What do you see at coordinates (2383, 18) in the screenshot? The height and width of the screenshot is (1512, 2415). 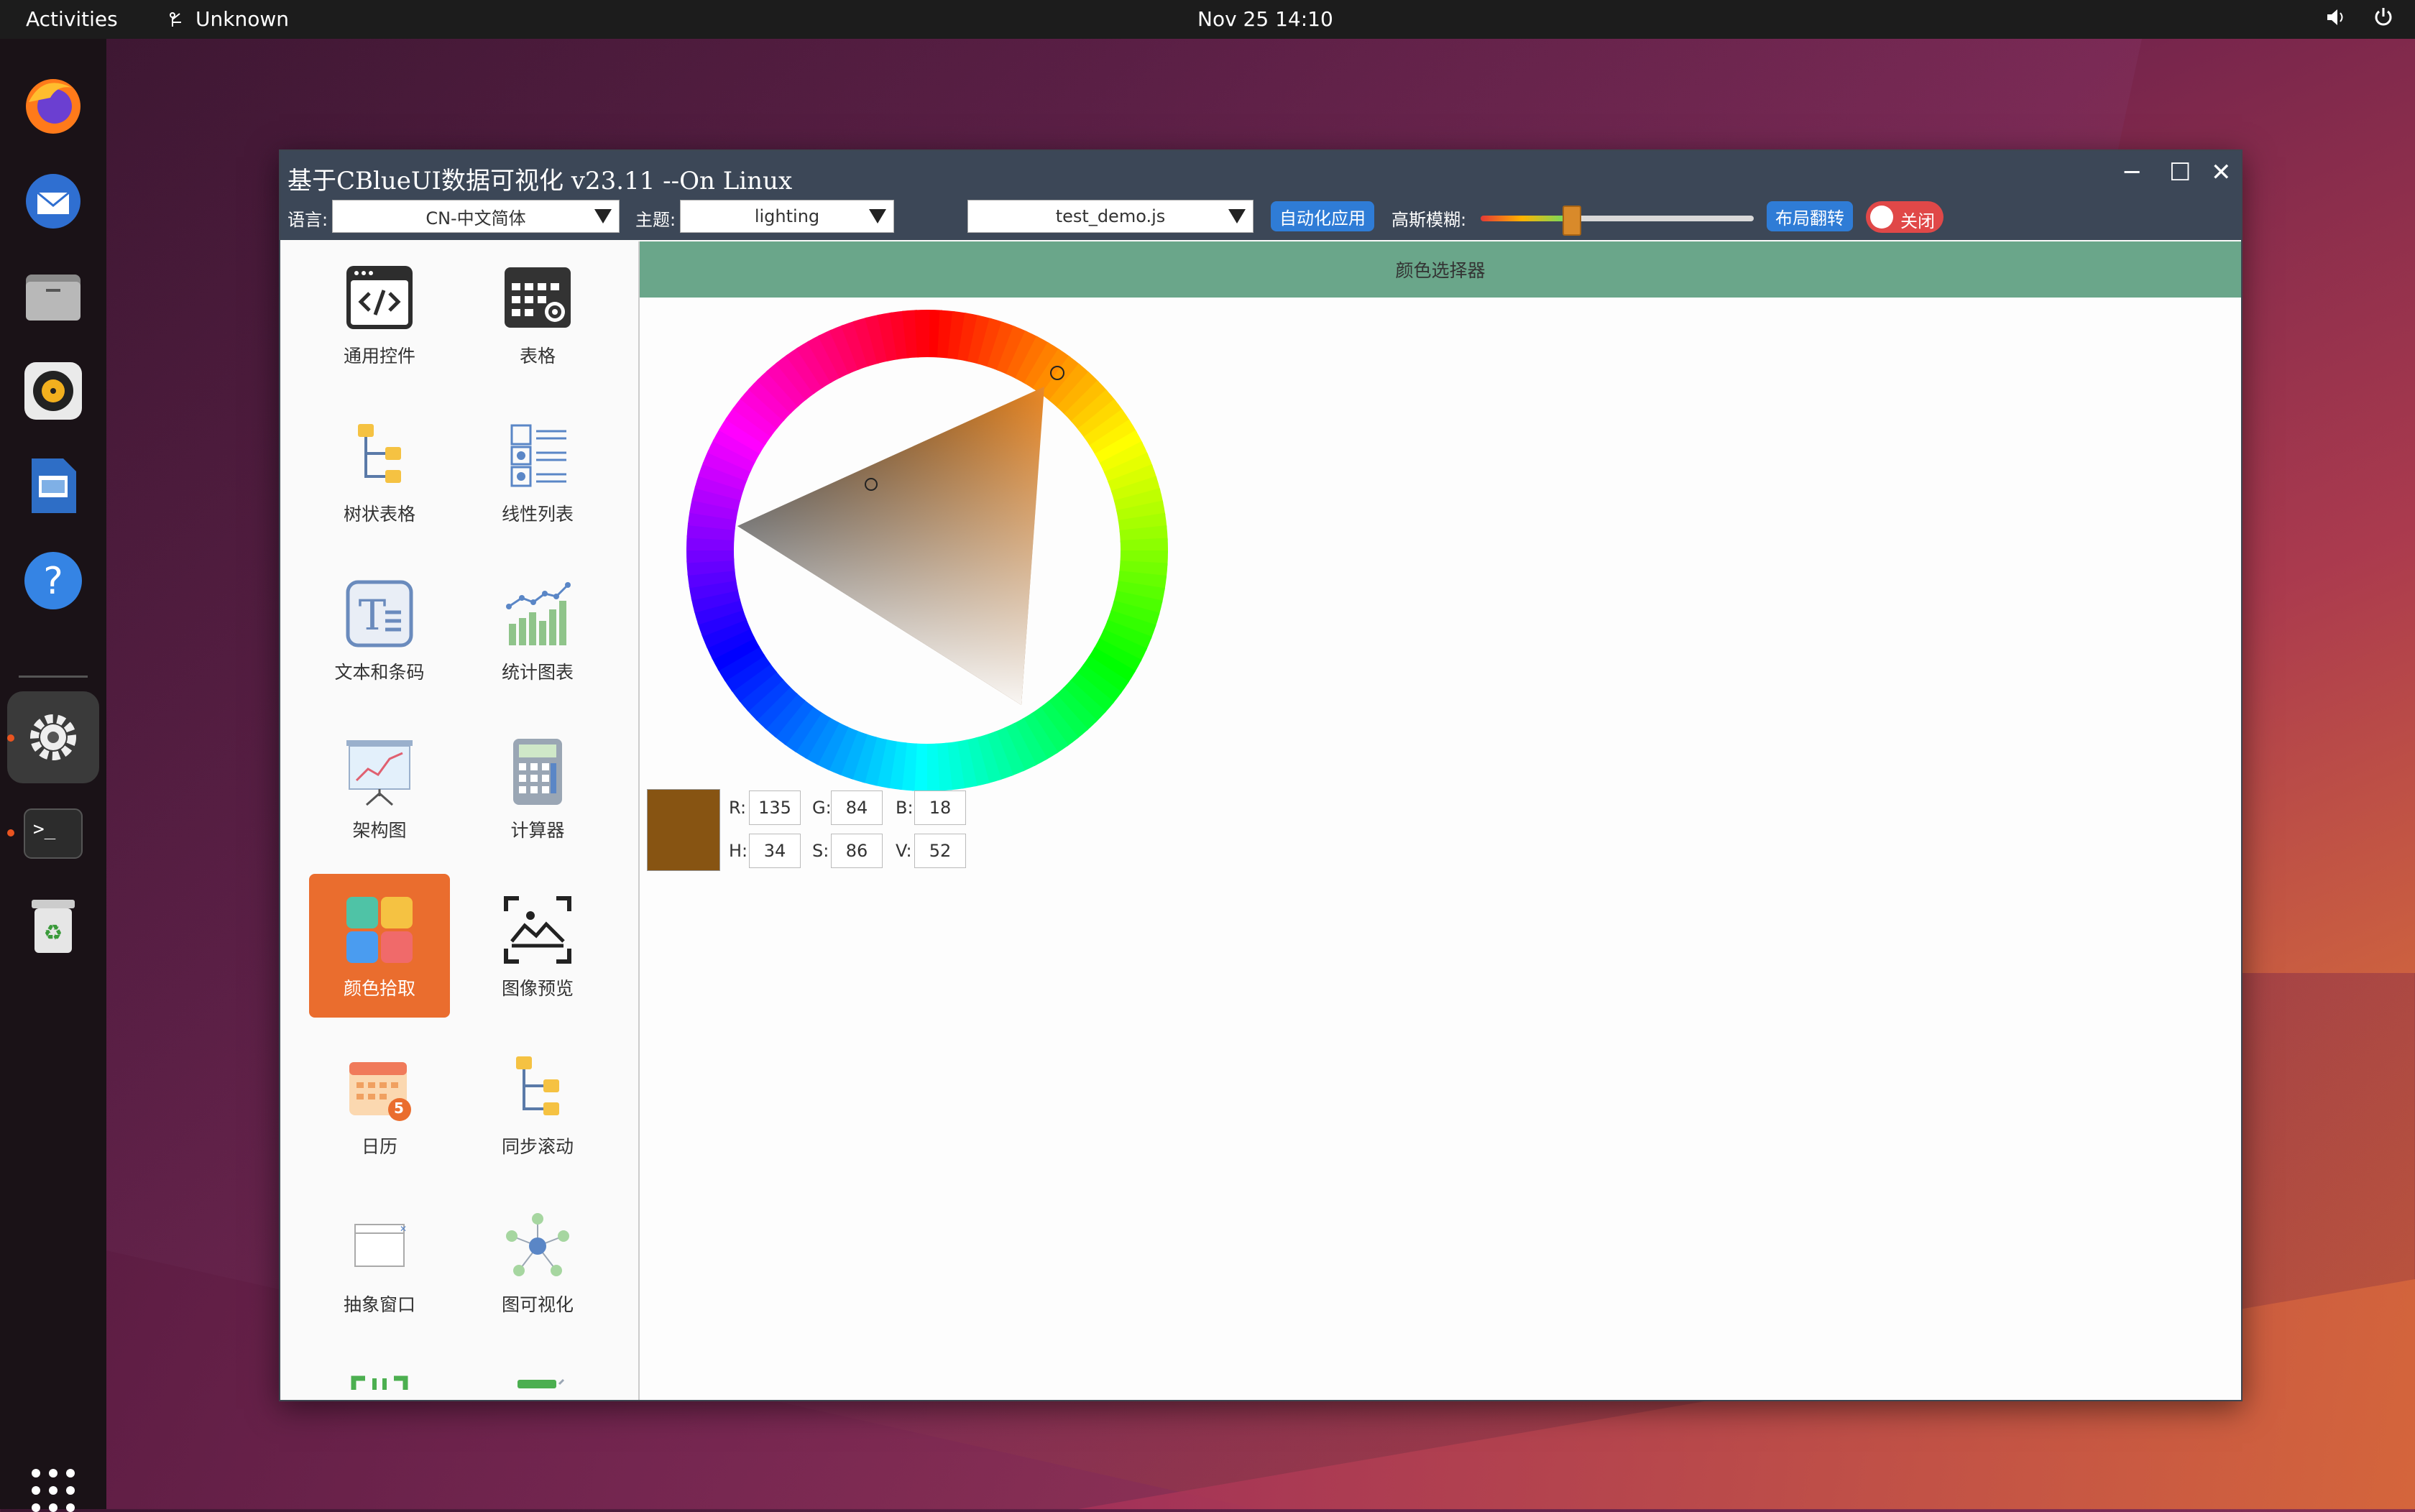 I see `power-icon` at bounding box center [2383, 18].